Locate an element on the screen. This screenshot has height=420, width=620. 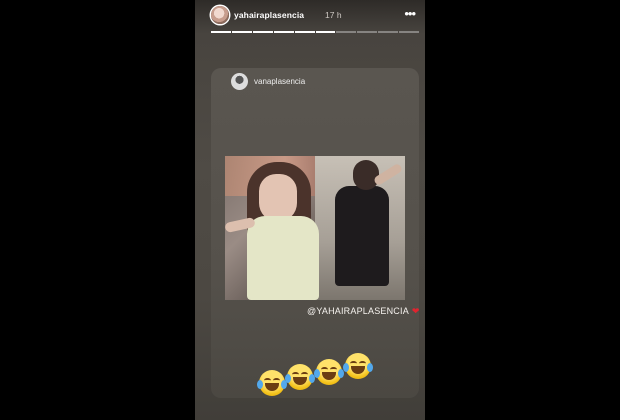
story-time: 17 h is located at coordinates (333, 15).